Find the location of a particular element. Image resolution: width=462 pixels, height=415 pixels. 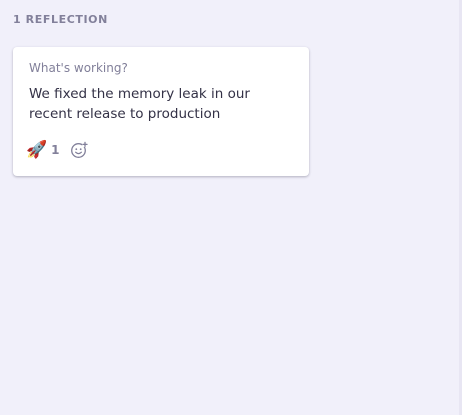

rocket-icon: 🚀 is located at coordinates (36, 150).